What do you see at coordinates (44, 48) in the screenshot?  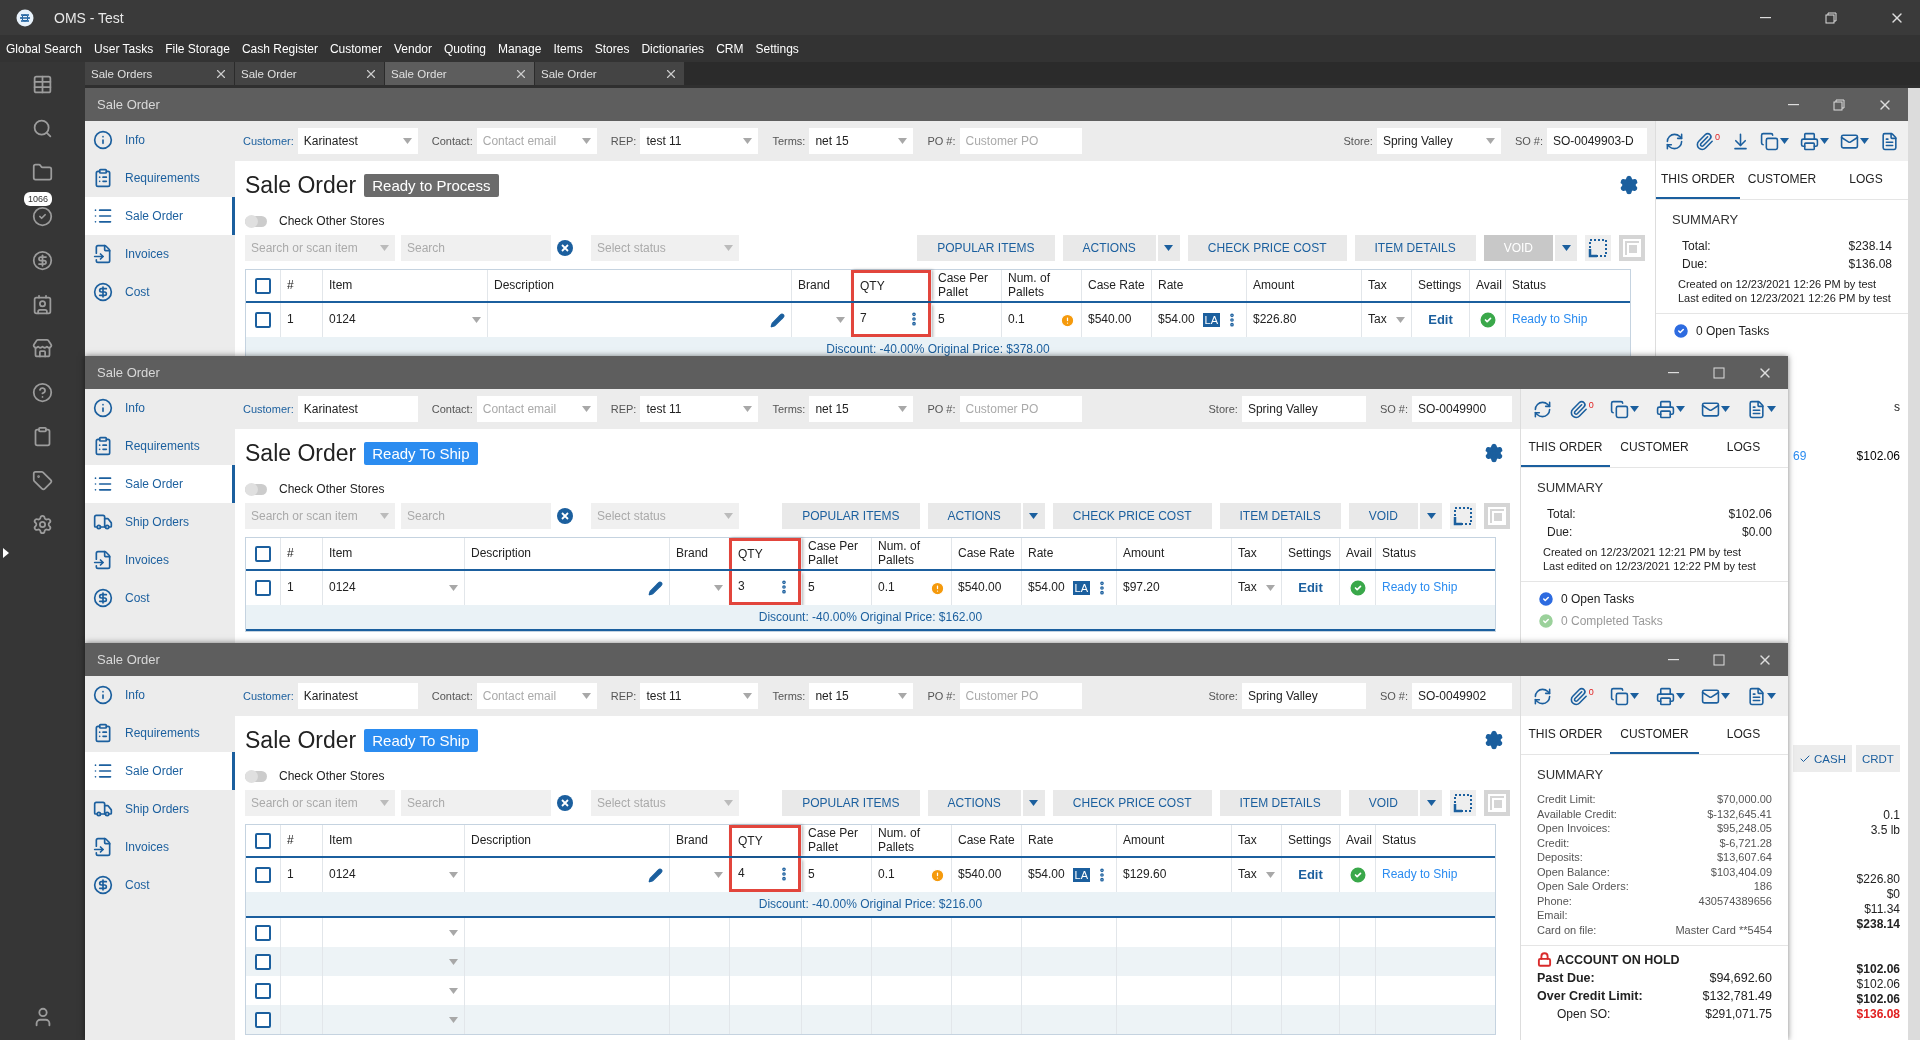 I see `menu-item: Global Search` at bounding box center [44, 48].